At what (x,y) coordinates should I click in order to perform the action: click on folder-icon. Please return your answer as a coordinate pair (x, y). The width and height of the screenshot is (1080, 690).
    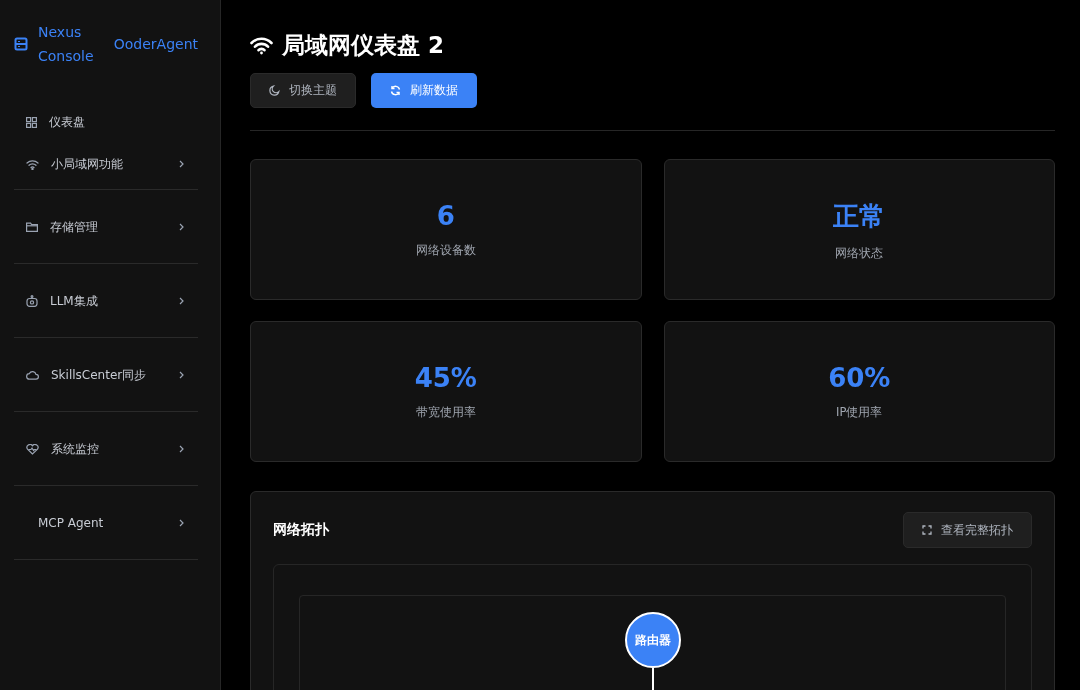
    Looking at the image, I should click on (32, 227).